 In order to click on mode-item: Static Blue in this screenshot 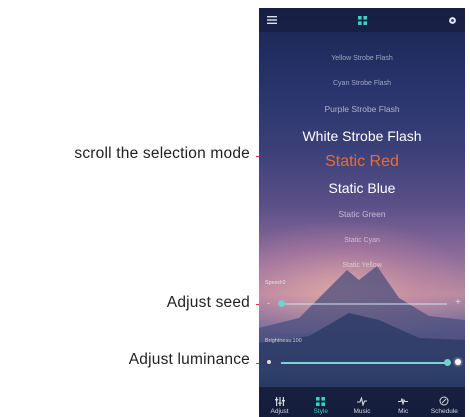, I will do `click(362, 188)`.